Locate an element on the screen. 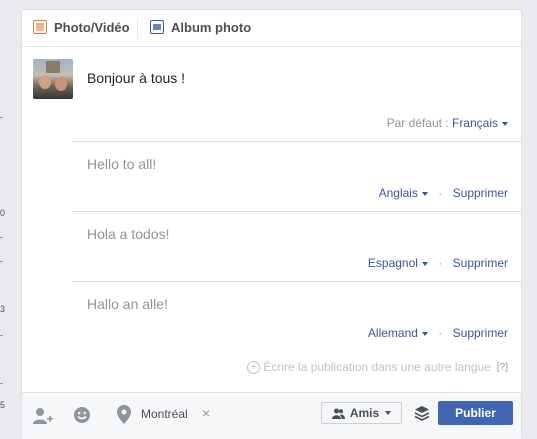  composer-footer: Montréal × Amis Publier is located at coordinates (271, 415).